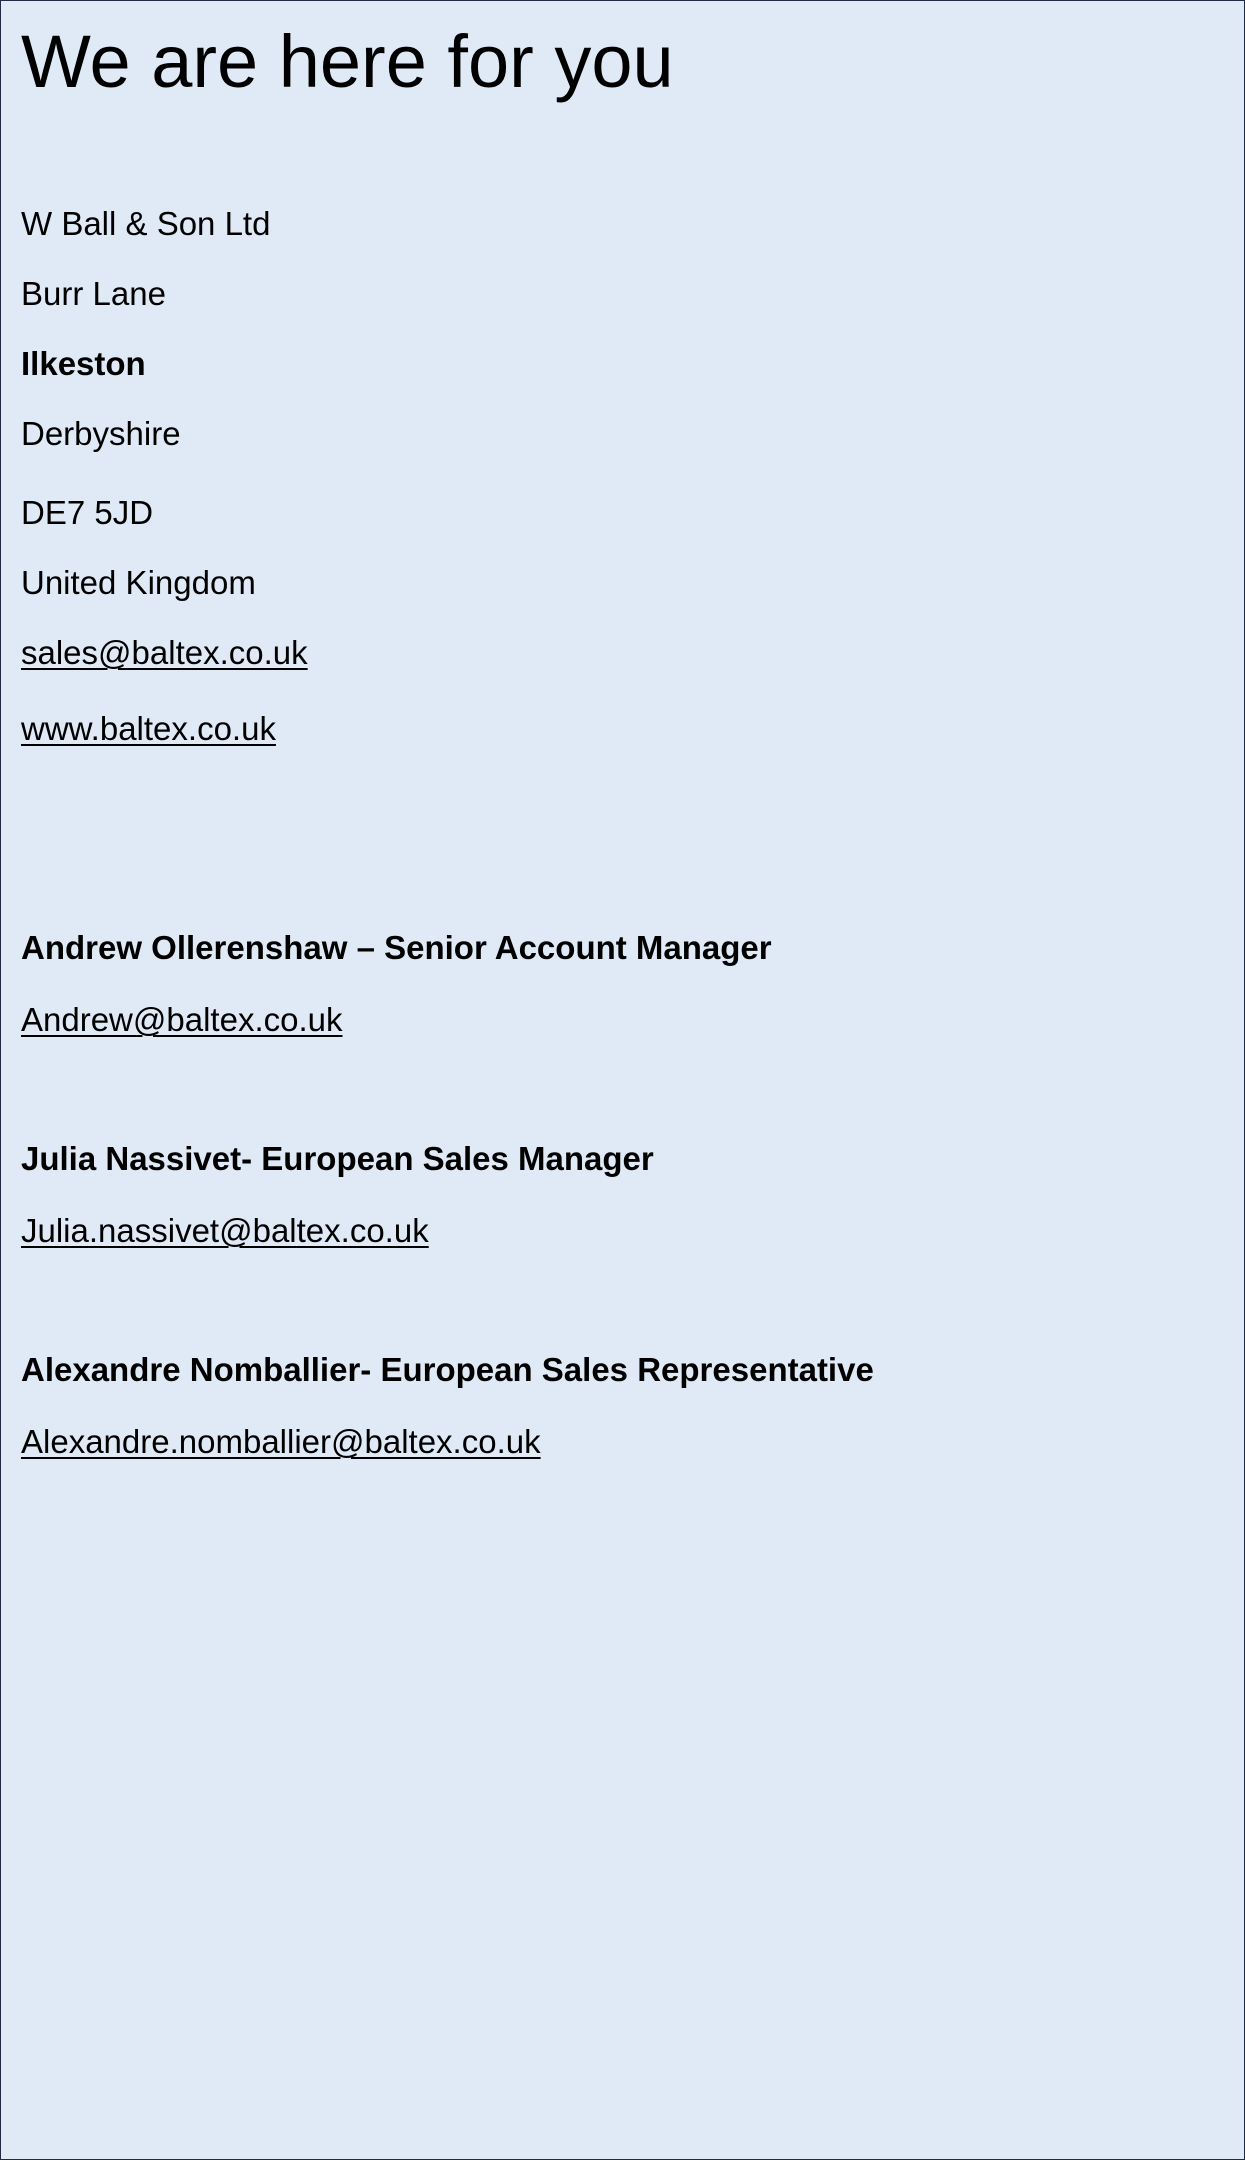 This screenshot has height=2160, width=1245. What do you see at coordinates (101, 433) in the screenshot?
I see `address-county: Derbyshire` at bounding box center [101, 433].